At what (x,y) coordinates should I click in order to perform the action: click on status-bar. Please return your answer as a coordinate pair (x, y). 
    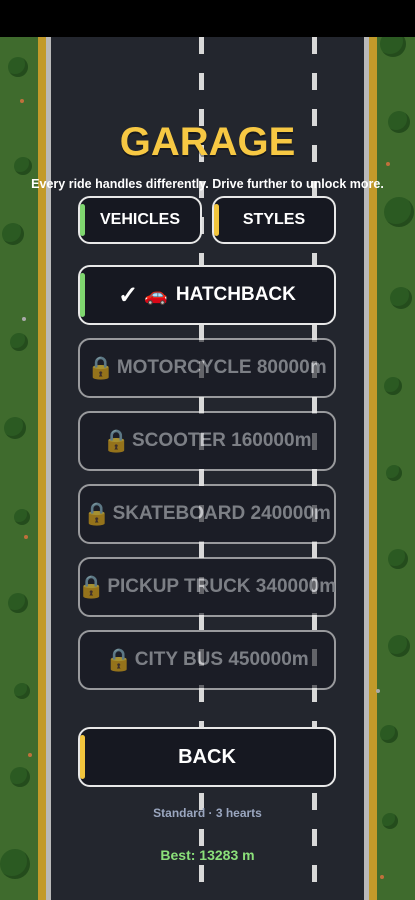
    Looking at the image, I should click on (207, 18).